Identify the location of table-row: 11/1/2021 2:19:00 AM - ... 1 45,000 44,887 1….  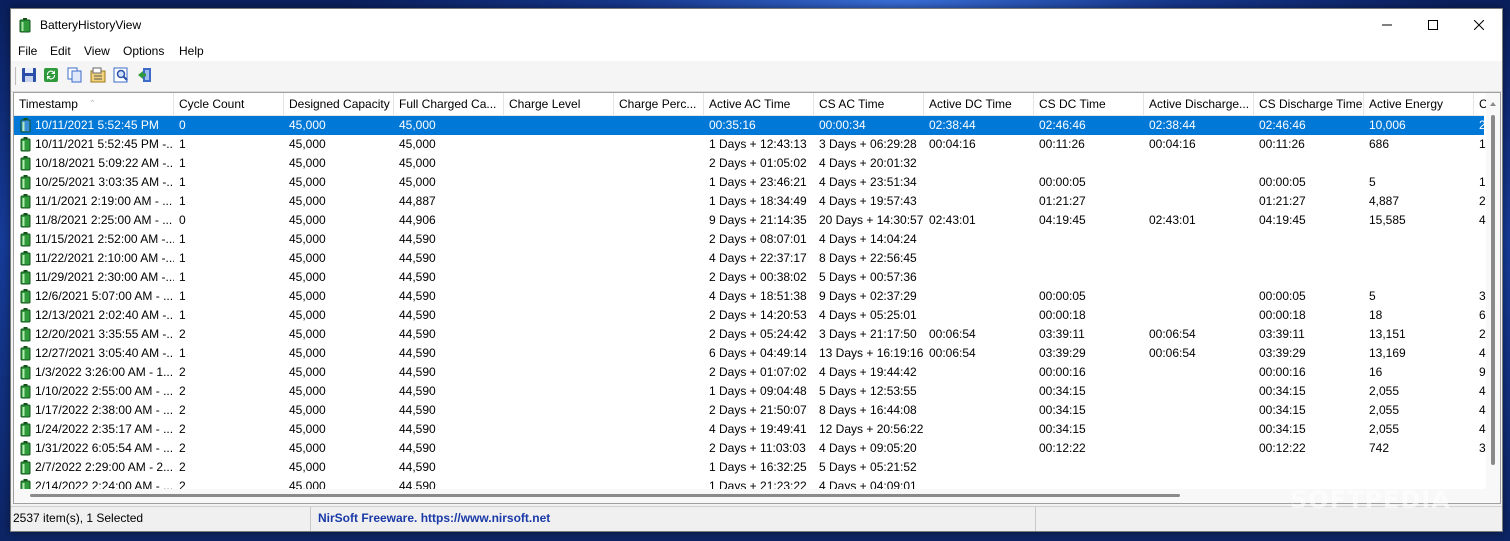
(750, 201).